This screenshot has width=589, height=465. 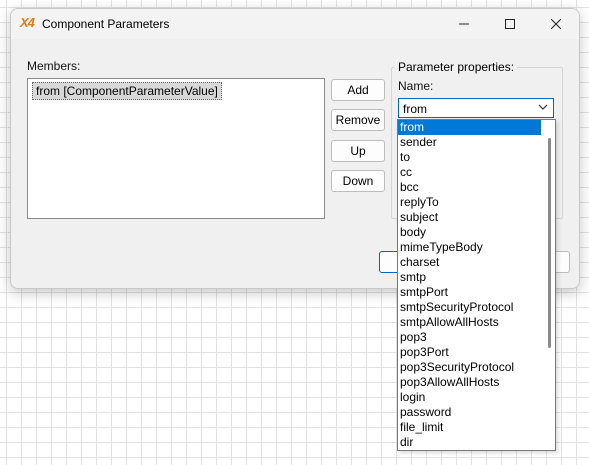 What do you see at coordinates (549, 243) in the screenshot?
I see `dropdown-scrollbar` at bounding box center [549, 243].